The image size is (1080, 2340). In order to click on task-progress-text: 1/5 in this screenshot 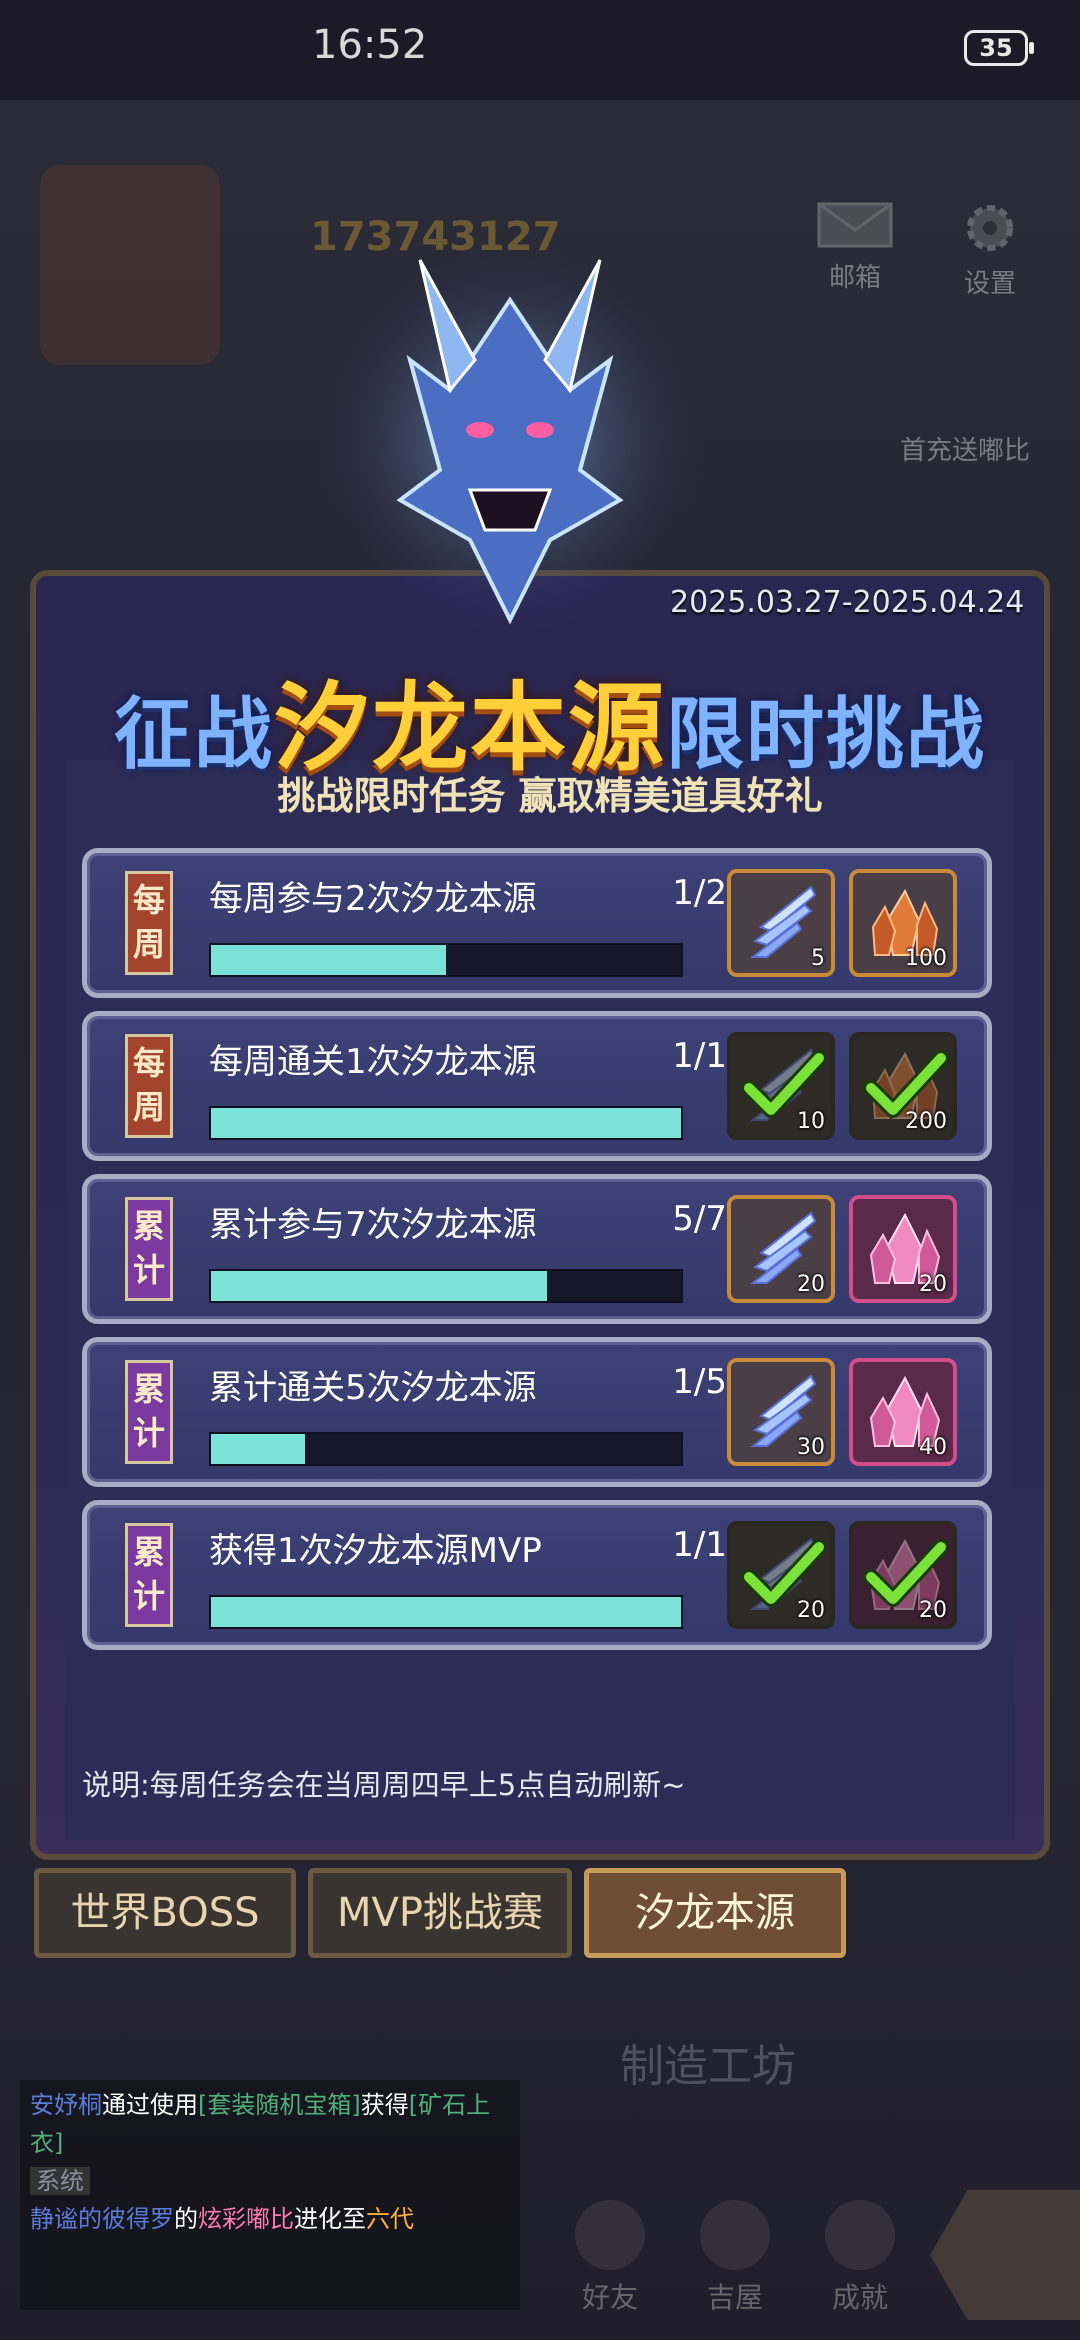, I will do `click(699, 1382)`.